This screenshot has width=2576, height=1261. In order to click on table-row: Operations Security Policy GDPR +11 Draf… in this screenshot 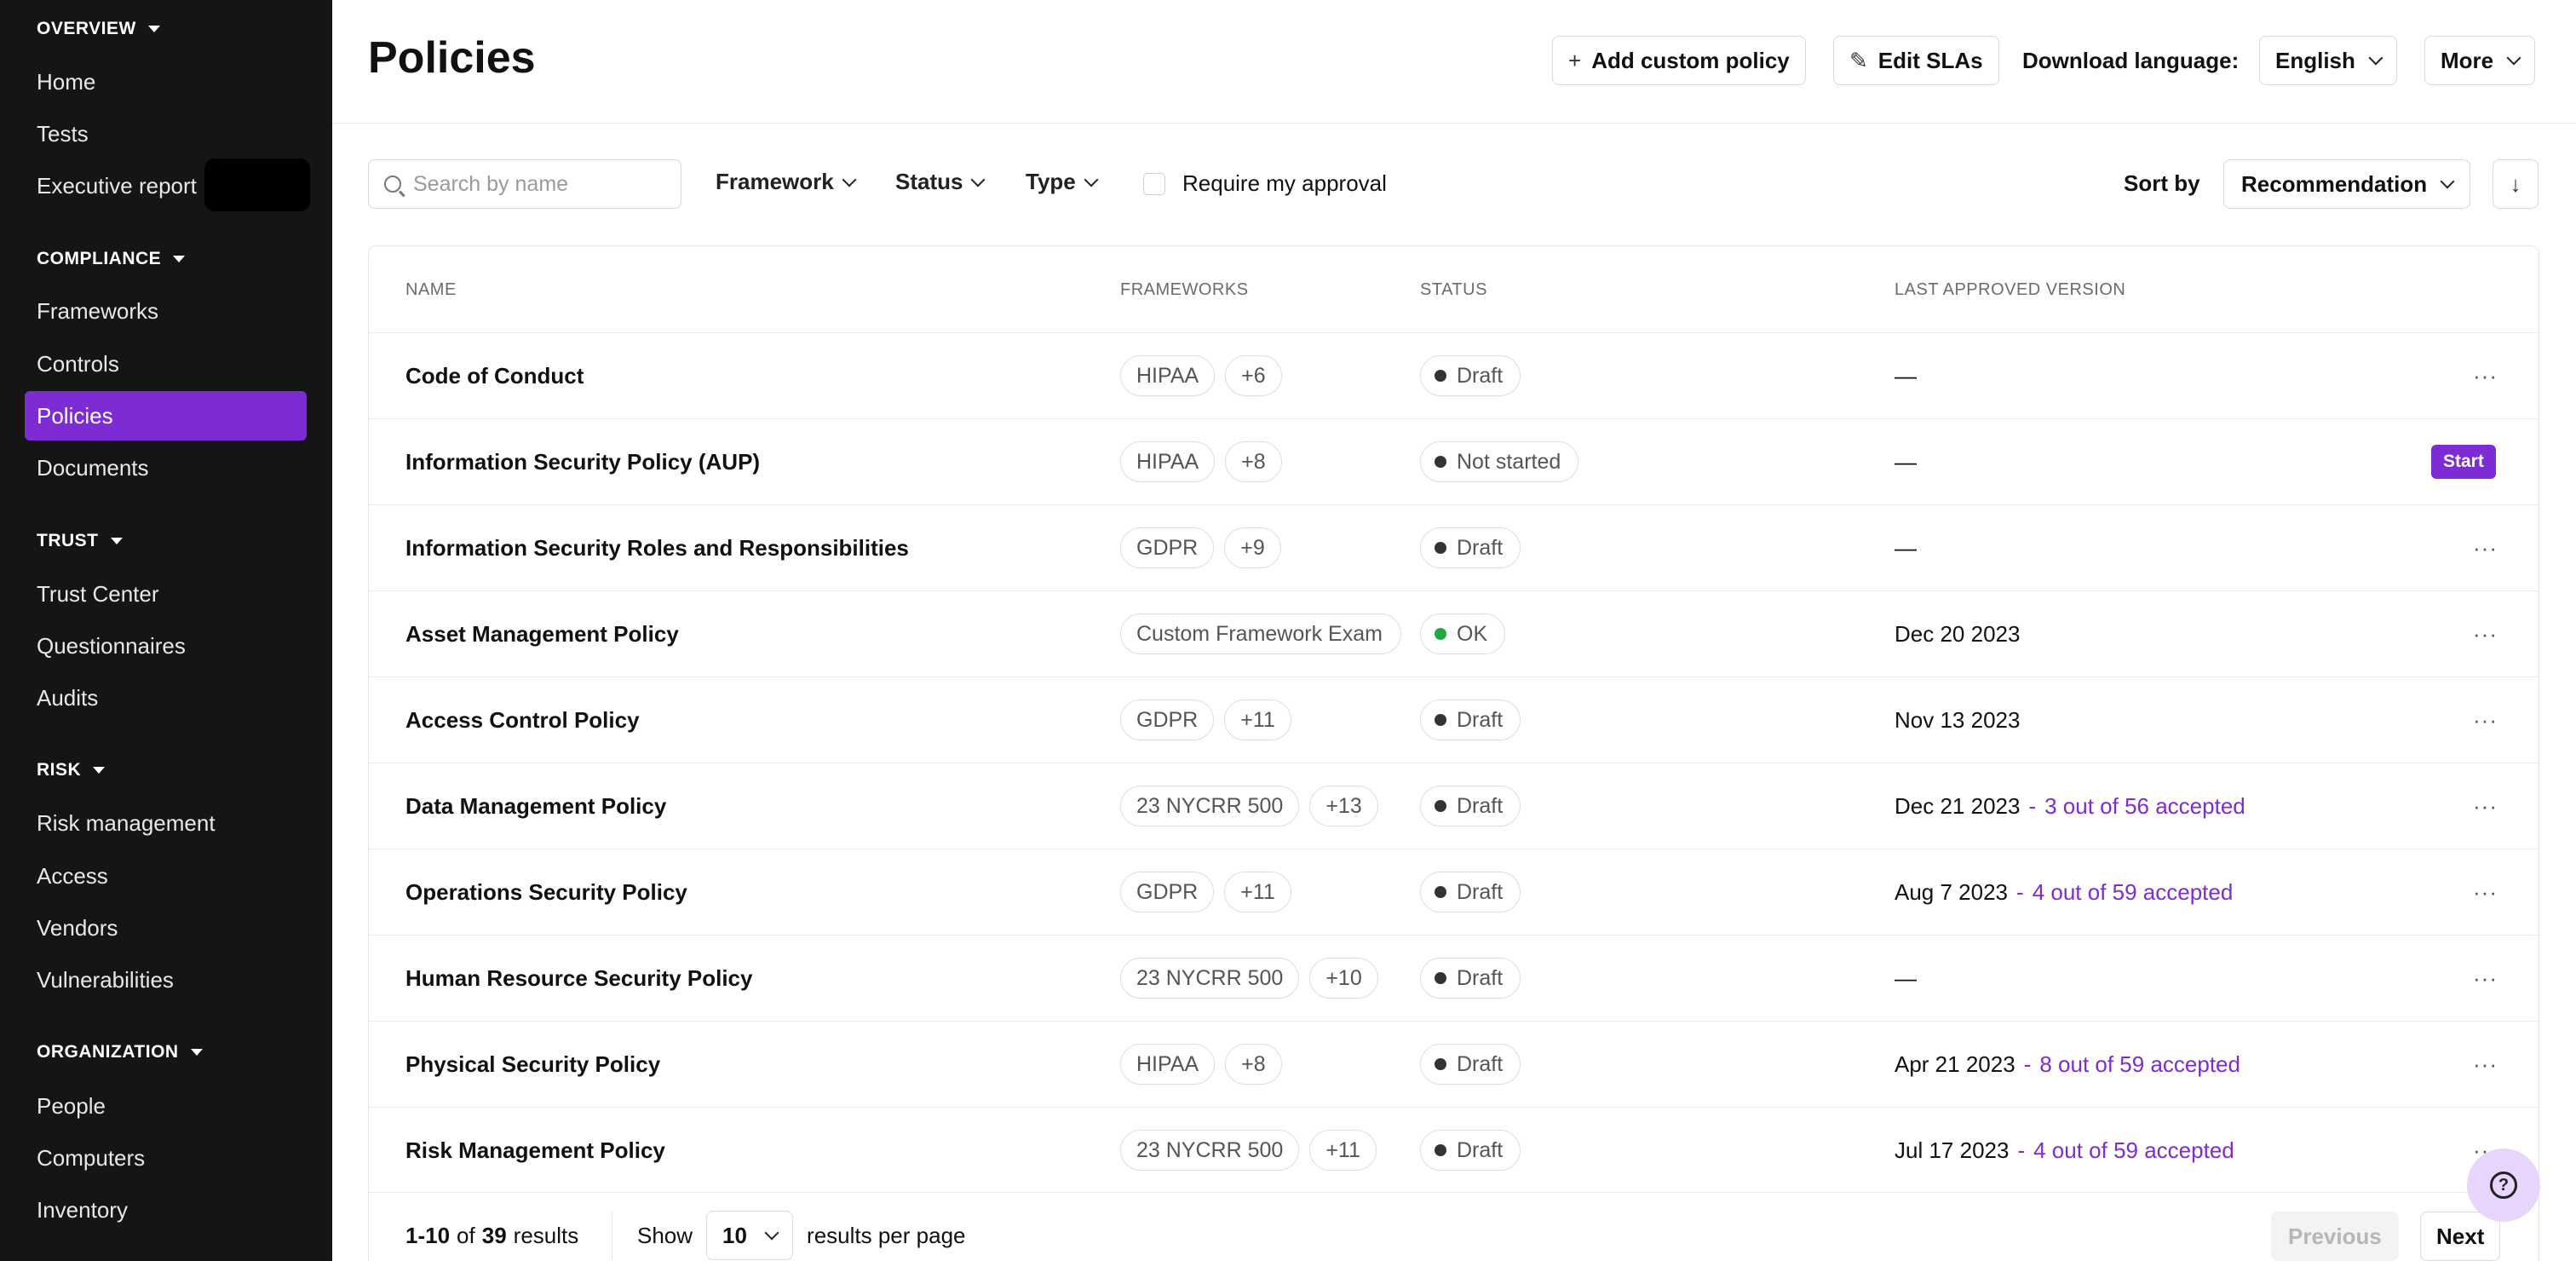, I will do `click(1454, 892)`.